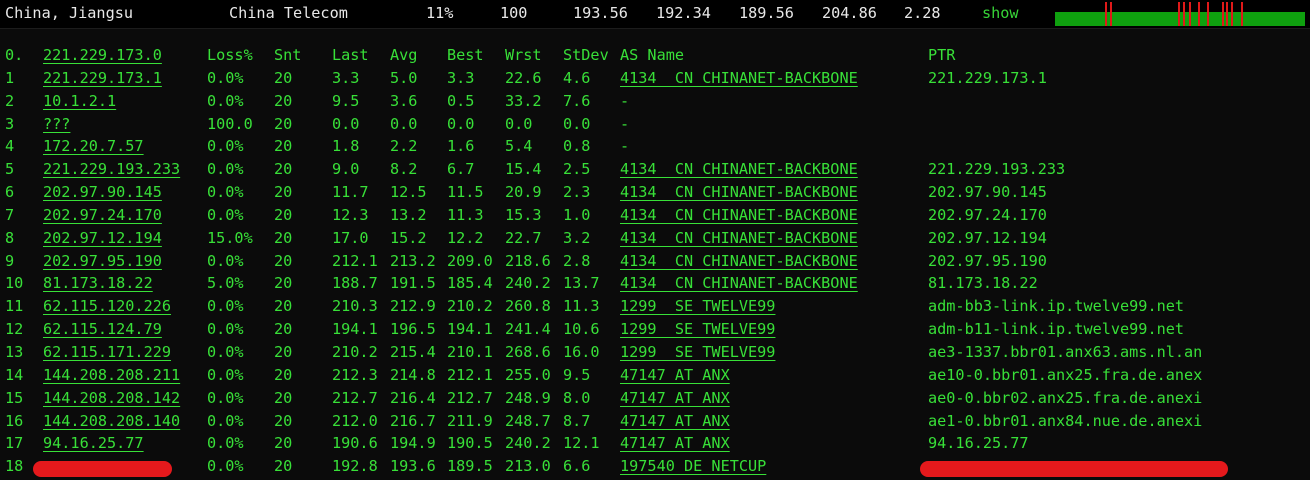 This screenshot has height=480, width=1310. What do you see at coordinates (102, 261) in the screenshot?
I see `hop-host: 202.97.95.190` at bounding box center [102, 261].